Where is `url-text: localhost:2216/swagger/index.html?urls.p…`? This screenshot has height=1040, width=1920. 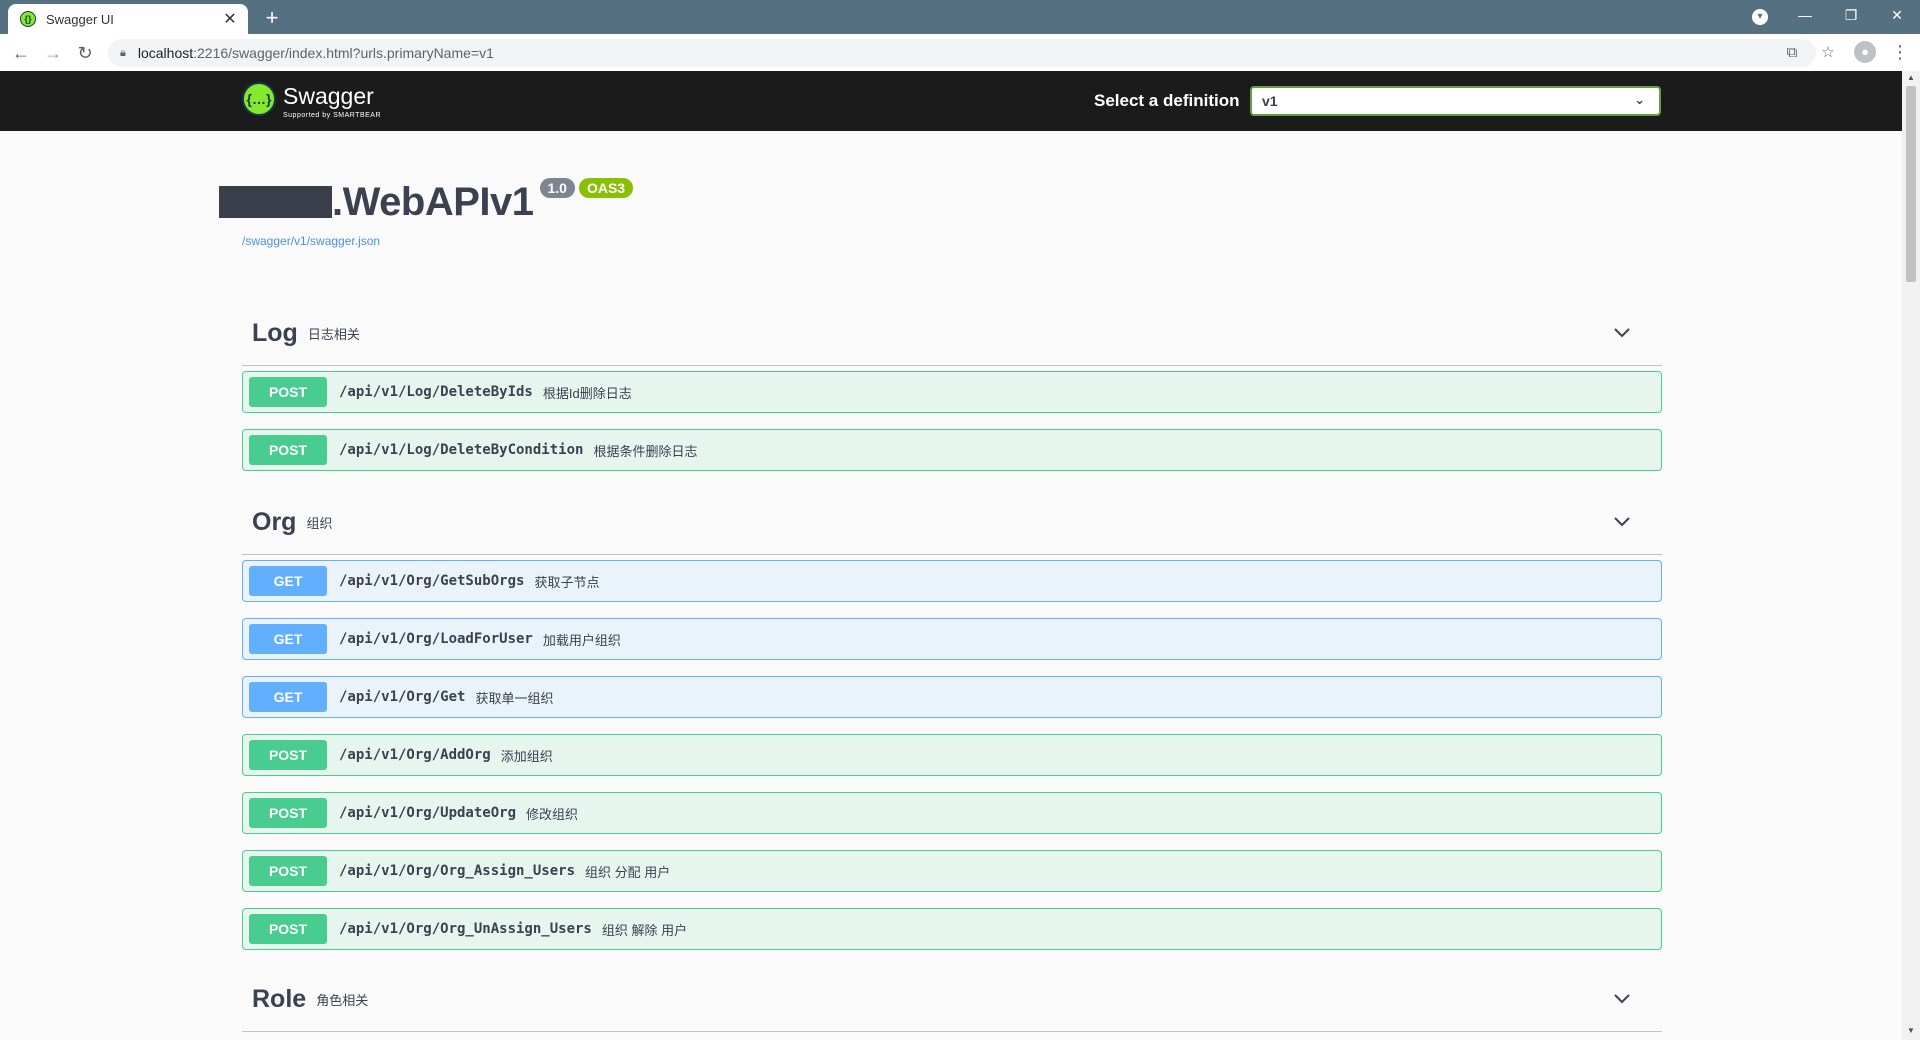
url-text: localhost:2216/swagger/index.html?urls.p… is located at coordinates (315, 53).